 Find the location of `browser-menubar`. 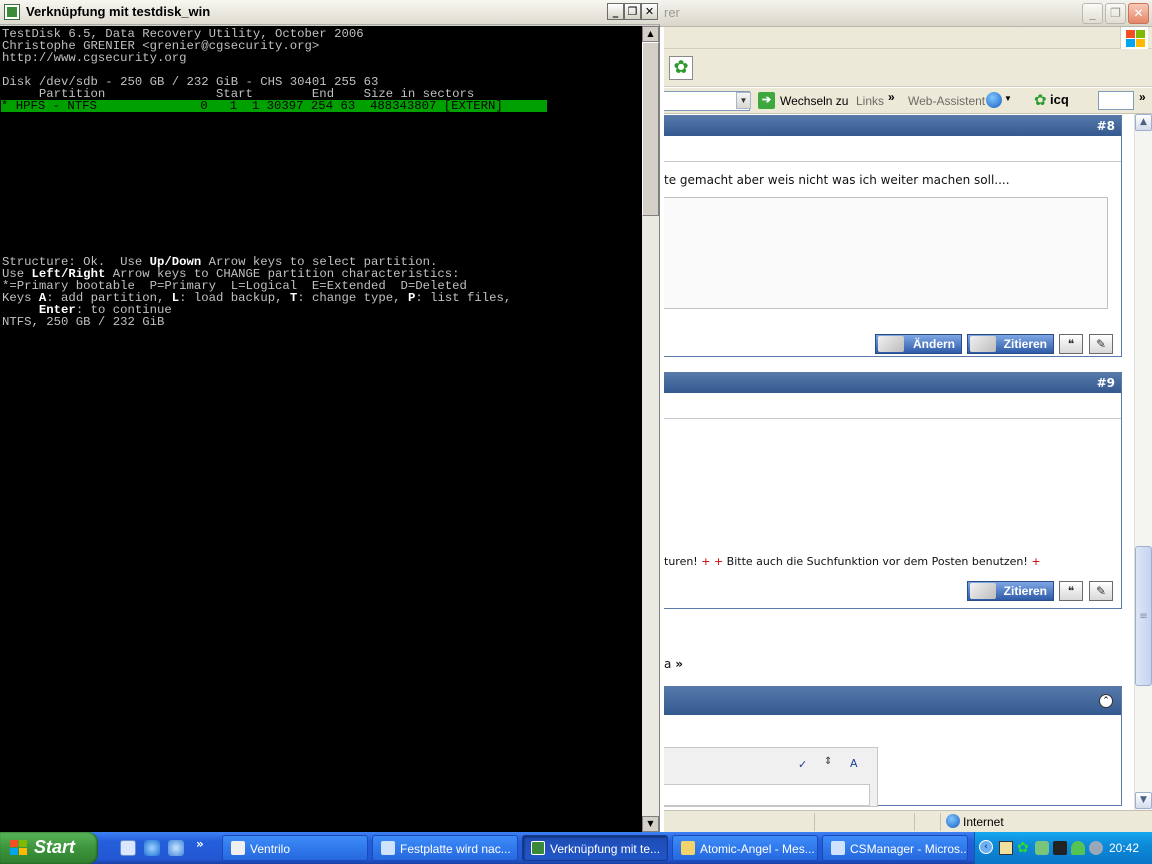

browser-menubar is located at coordinates (908, 38).